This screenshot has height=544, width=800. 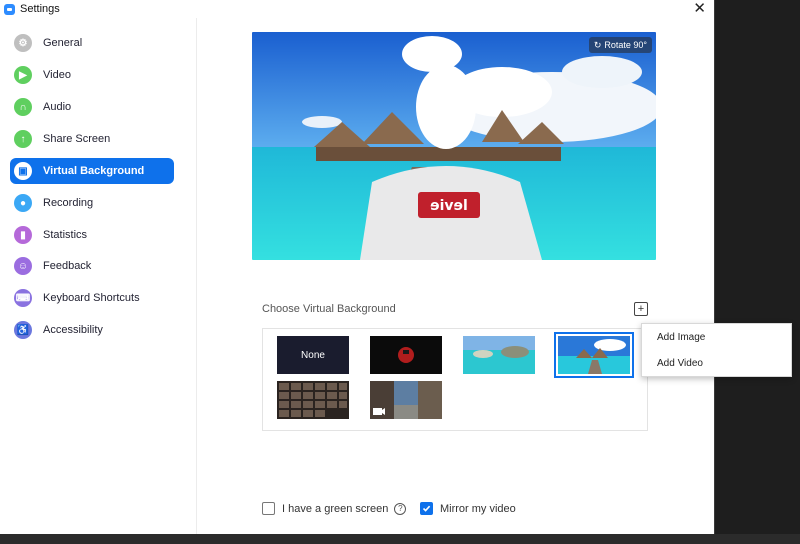 I want to click on street-video-image, so click(x=406, y=400).